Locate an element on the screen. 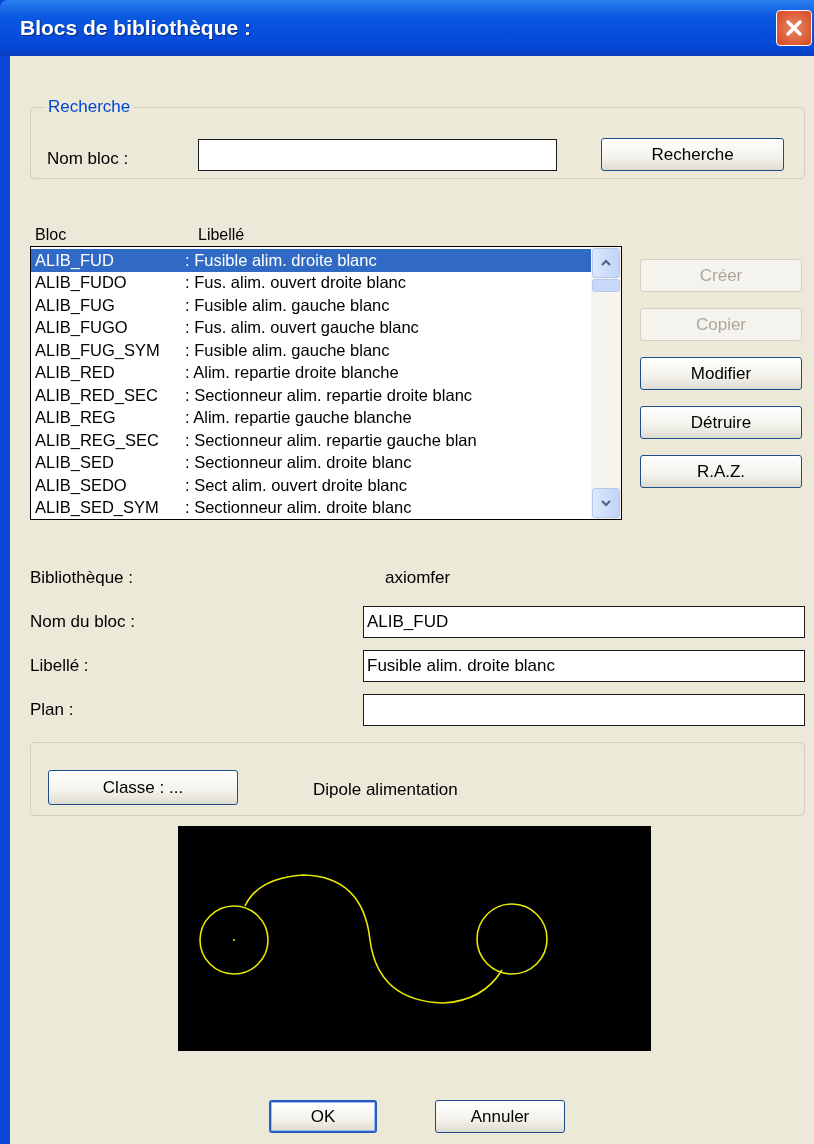 The image size is (814, 1144). list-row: ALIB_RED : Alim. repartie droite blanche is located at coordinates (311, 372).